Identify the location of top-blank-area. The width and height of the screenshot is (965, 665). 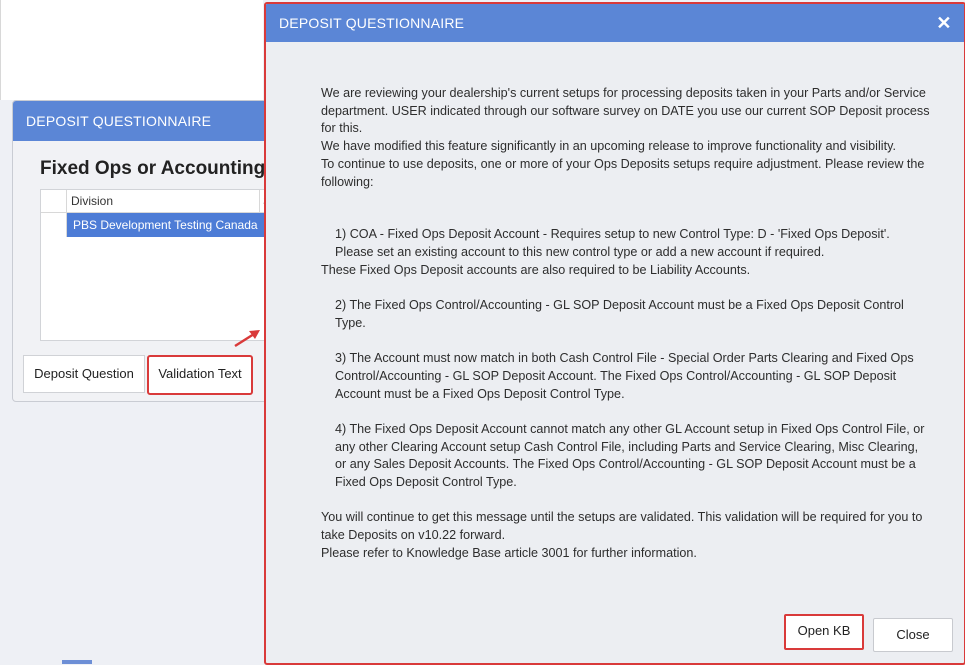
(131, 50).